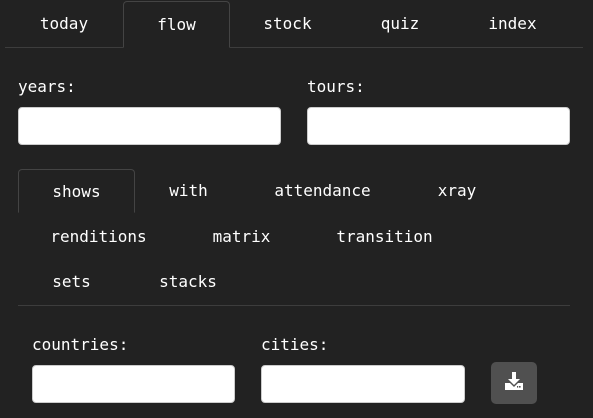  I want to click on main-tab-bar: today flow stock quiz index, so click(294, 24).